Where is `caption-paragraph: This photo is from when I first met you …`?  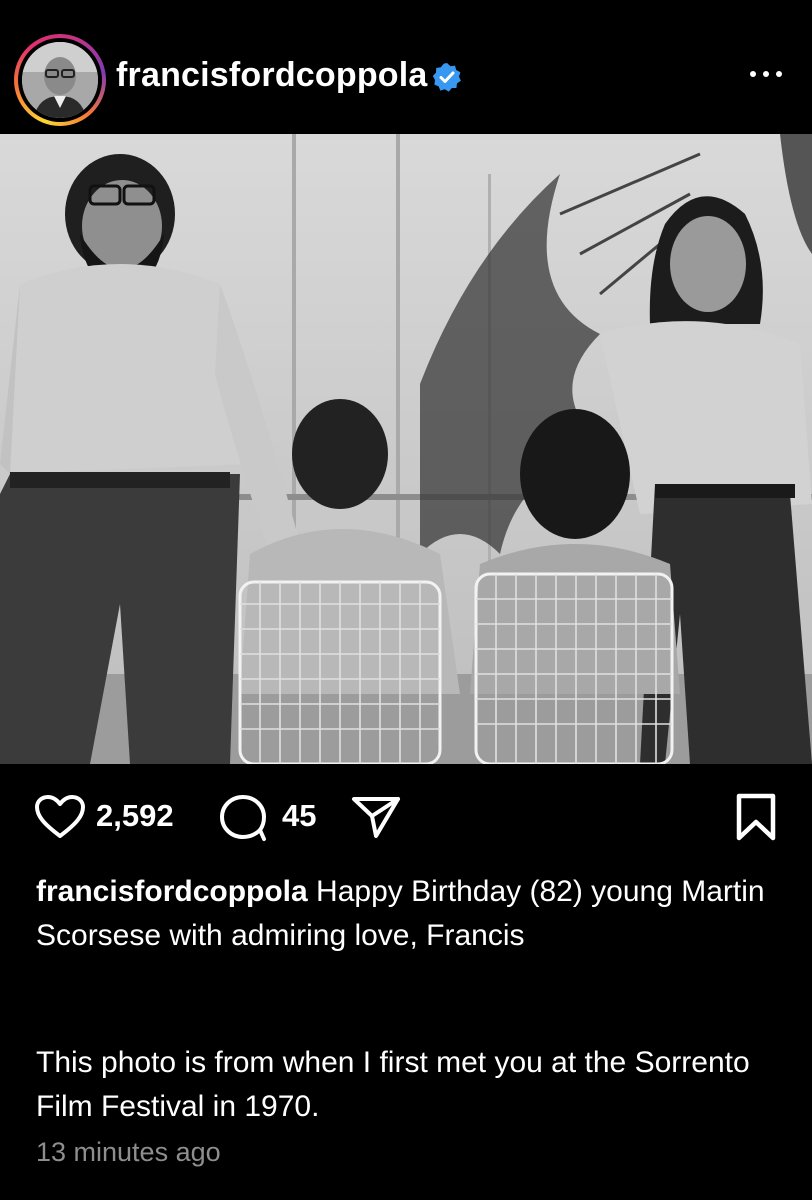
caption-paragraph: This photo is from when I first met you … is located at coordinates (393, 1084).